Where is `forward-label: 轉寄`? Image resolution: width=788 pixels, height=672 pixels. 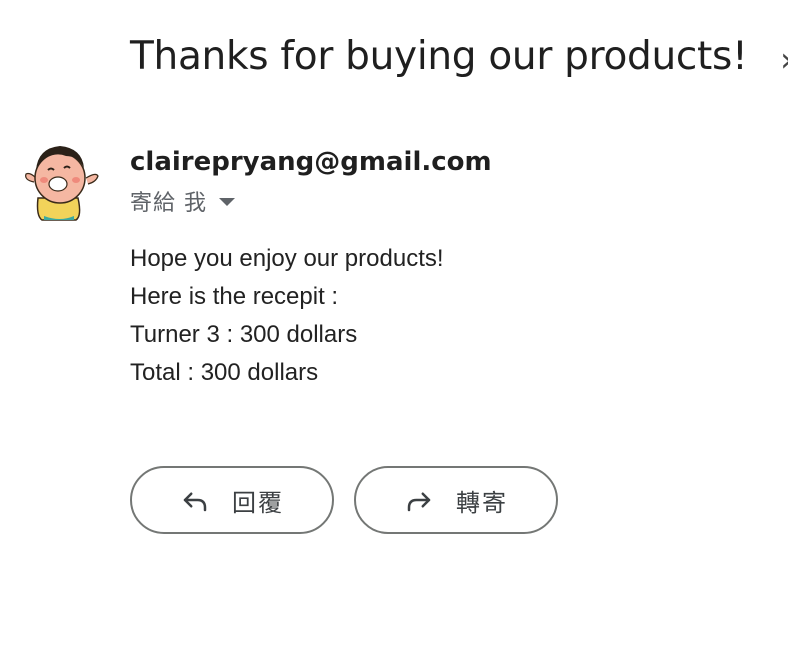 forward-label: 轉寄 is located at coordinates (482, 502).